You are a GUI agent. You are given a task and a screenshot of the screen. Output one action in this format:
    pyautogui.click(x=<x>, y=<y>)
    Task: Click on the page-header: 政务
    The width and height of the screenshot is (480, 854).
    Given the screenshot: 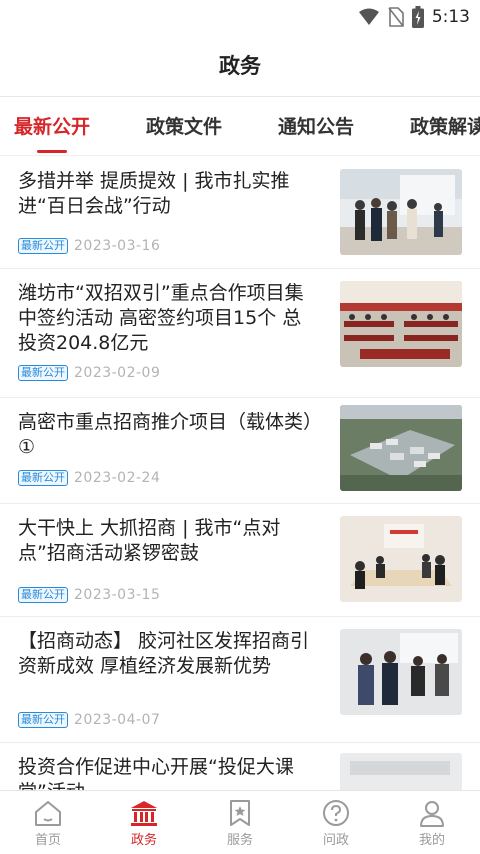 What is the action you would take?
    pyautogui.click(x=240, y=65)
    